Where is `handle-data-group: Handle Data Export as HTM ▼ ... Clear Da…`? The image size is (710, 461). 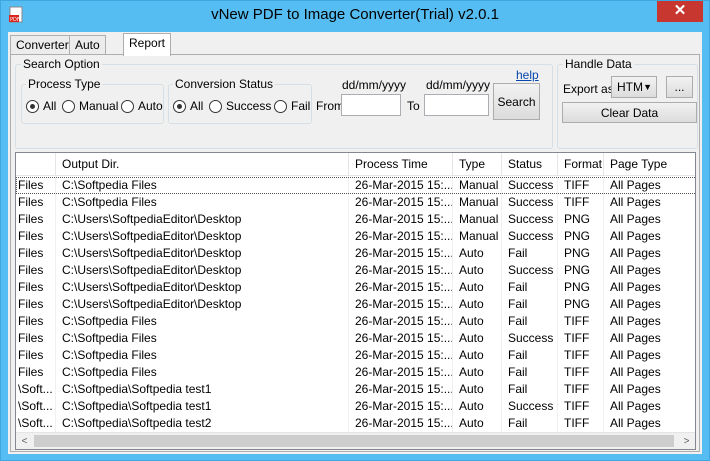
handle-data-group: Handle Data Export as HTM ▼ ... Clear Da… is located at coordinates (627, 103).